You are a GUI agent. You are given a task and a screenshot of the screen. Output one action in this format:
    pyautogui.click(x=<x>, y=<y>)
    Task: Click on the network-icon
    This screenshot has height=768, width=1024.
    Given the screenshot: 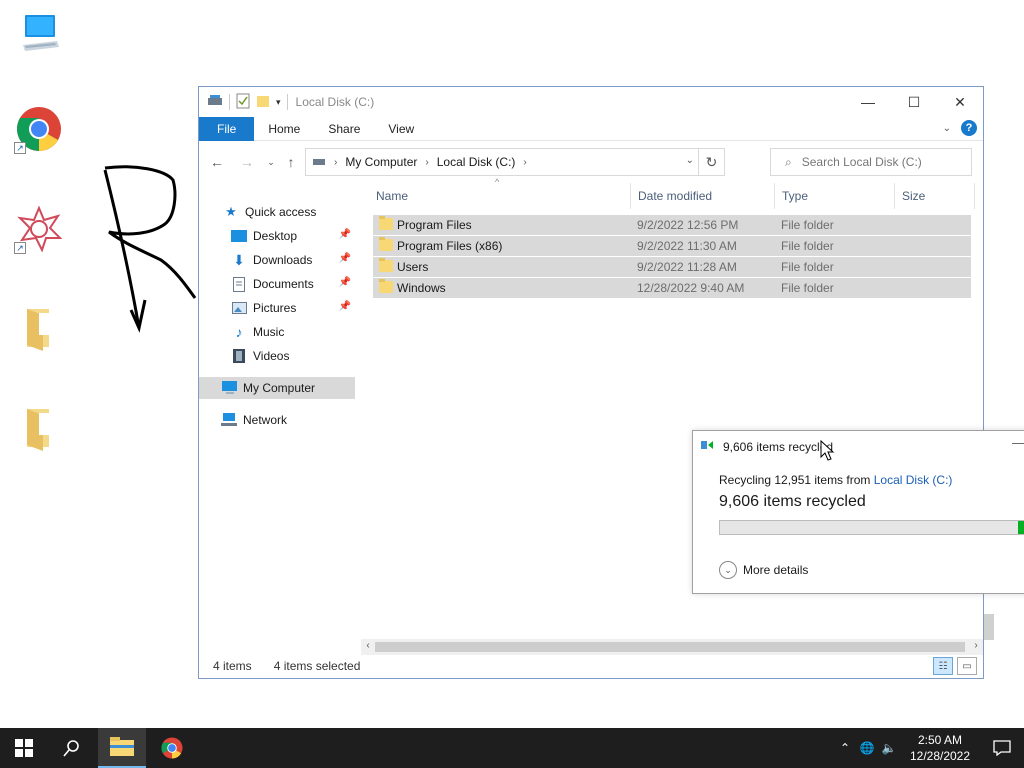 What is the action you would take?
    pyautogui.click(x=229, y=420)
    